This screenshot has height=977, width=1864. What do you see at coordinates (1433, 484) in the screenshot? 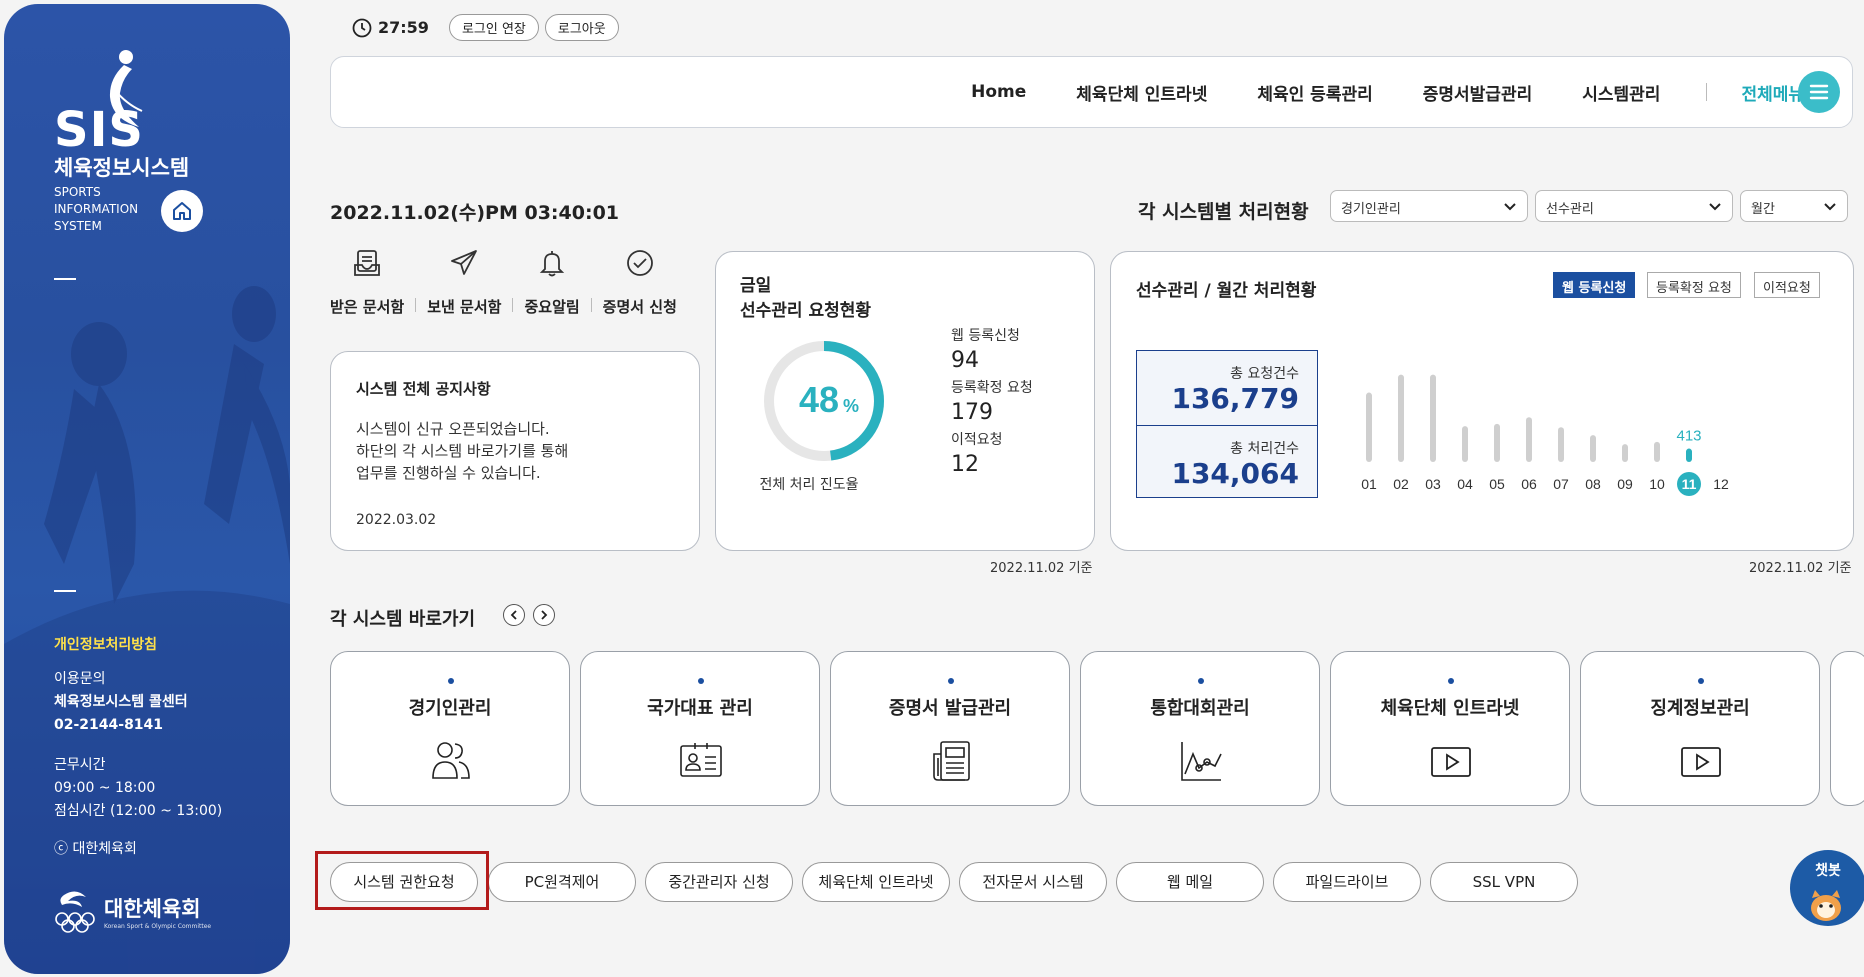
I see `x-tick-label: 03` at bounding box center [1433, 484].